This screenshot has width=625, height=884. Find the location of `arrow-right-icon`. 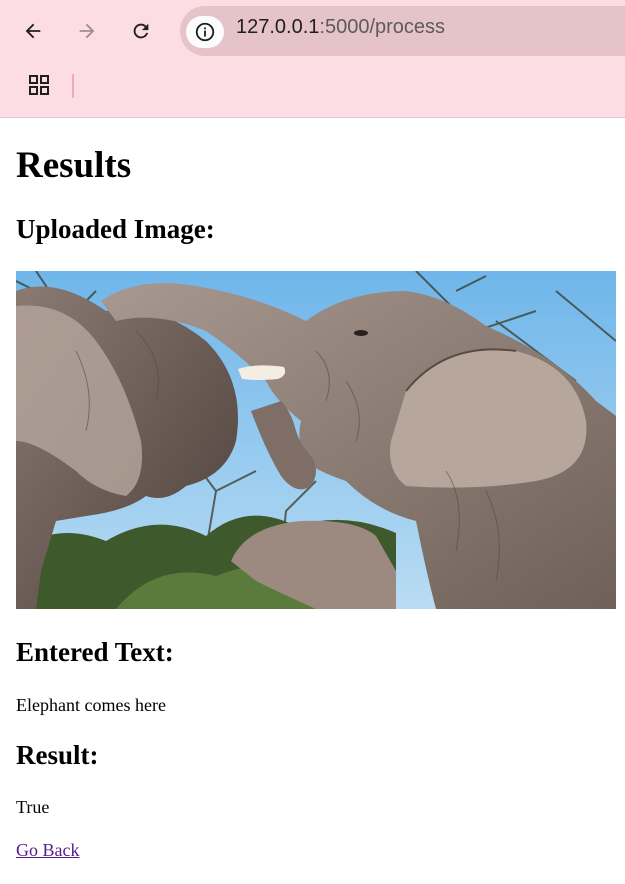

arrow-right-icon is located at coordinates (87, 31).